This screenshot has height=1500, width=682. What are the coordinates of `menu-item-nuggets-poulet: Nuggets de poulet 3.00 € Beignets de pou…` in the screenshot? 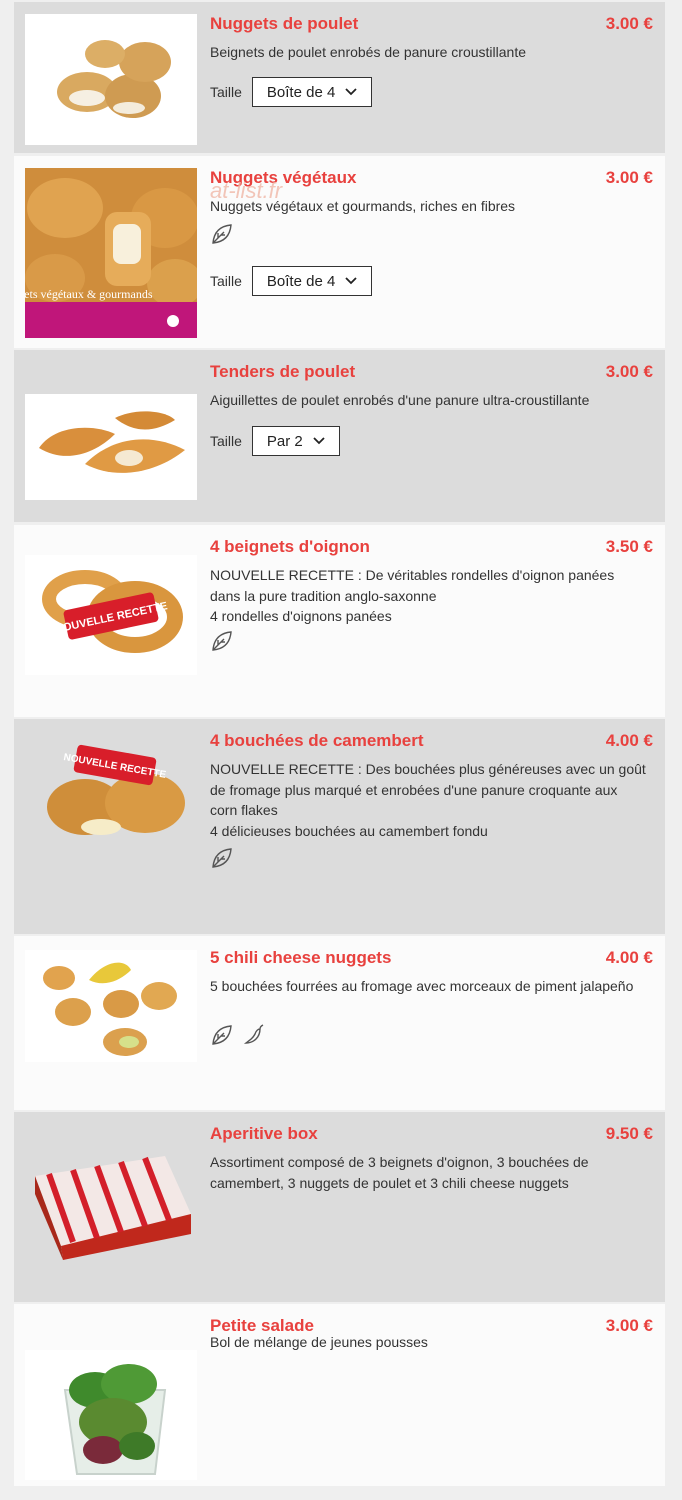 It's located at (339, 77).